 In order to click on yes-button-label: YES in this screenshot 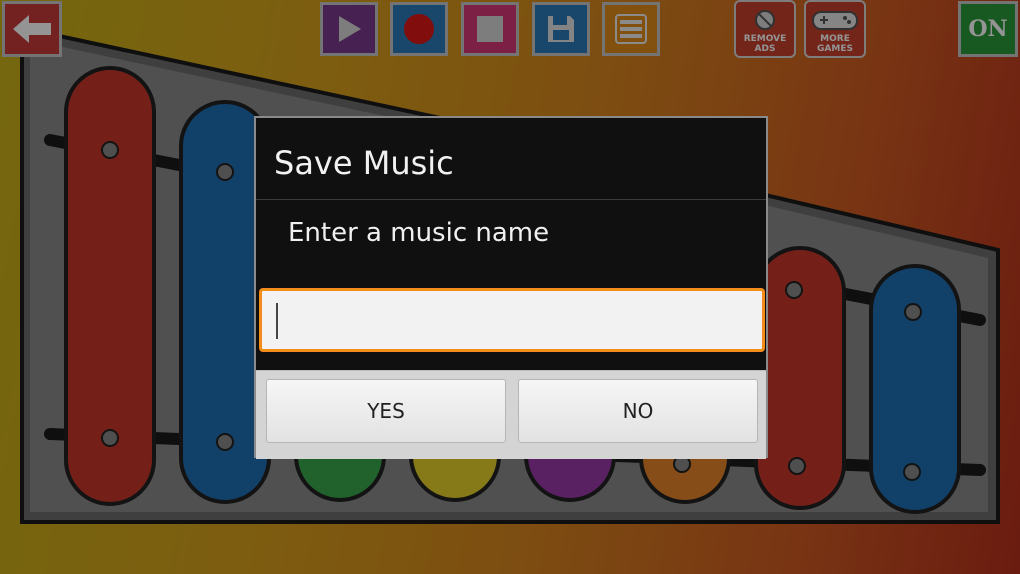, I will do `click(386, 411)`.